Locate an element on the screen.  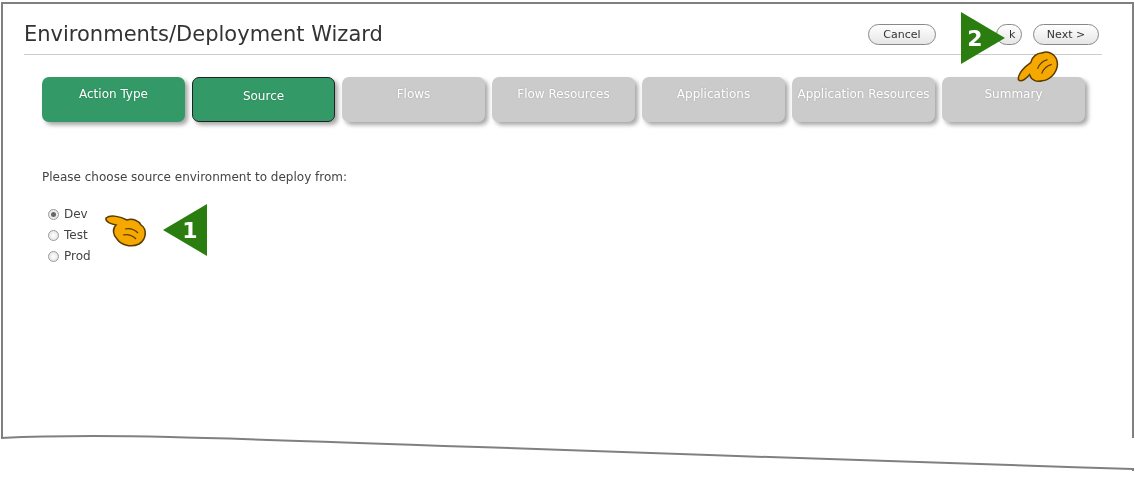
wizard-button: k is located at coordinates (1009, 35).